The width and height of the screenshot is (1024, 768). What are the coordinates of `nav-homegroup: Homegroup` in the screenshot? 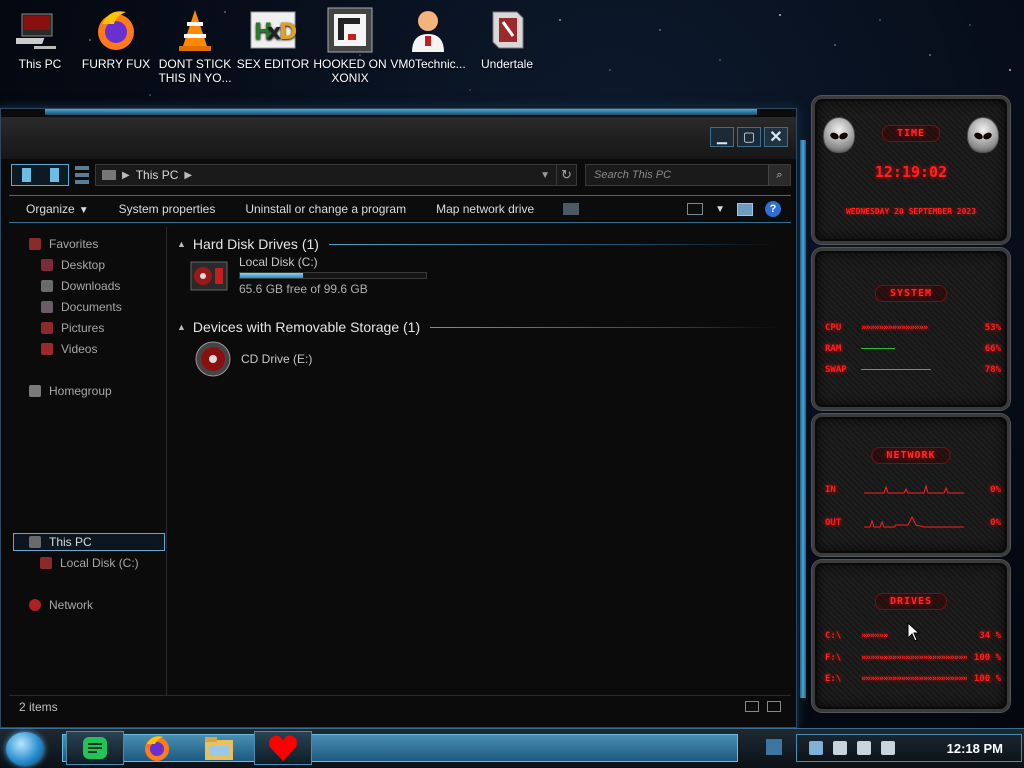 It's located at (70, 391).